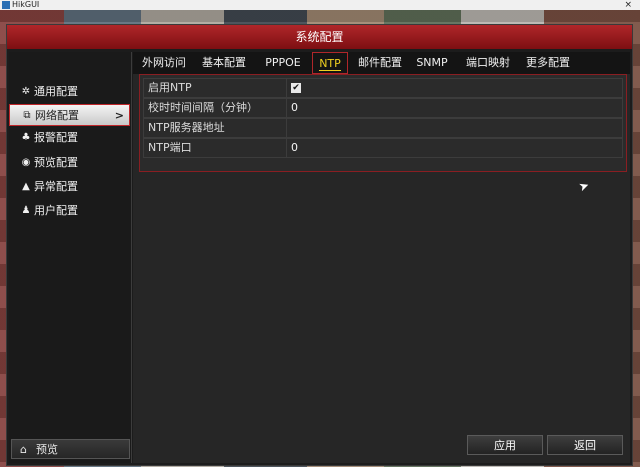 The width and height of the screenshot is (640, 467). I want to click on ntp-port-label: NTP端口, so click(215, 148).